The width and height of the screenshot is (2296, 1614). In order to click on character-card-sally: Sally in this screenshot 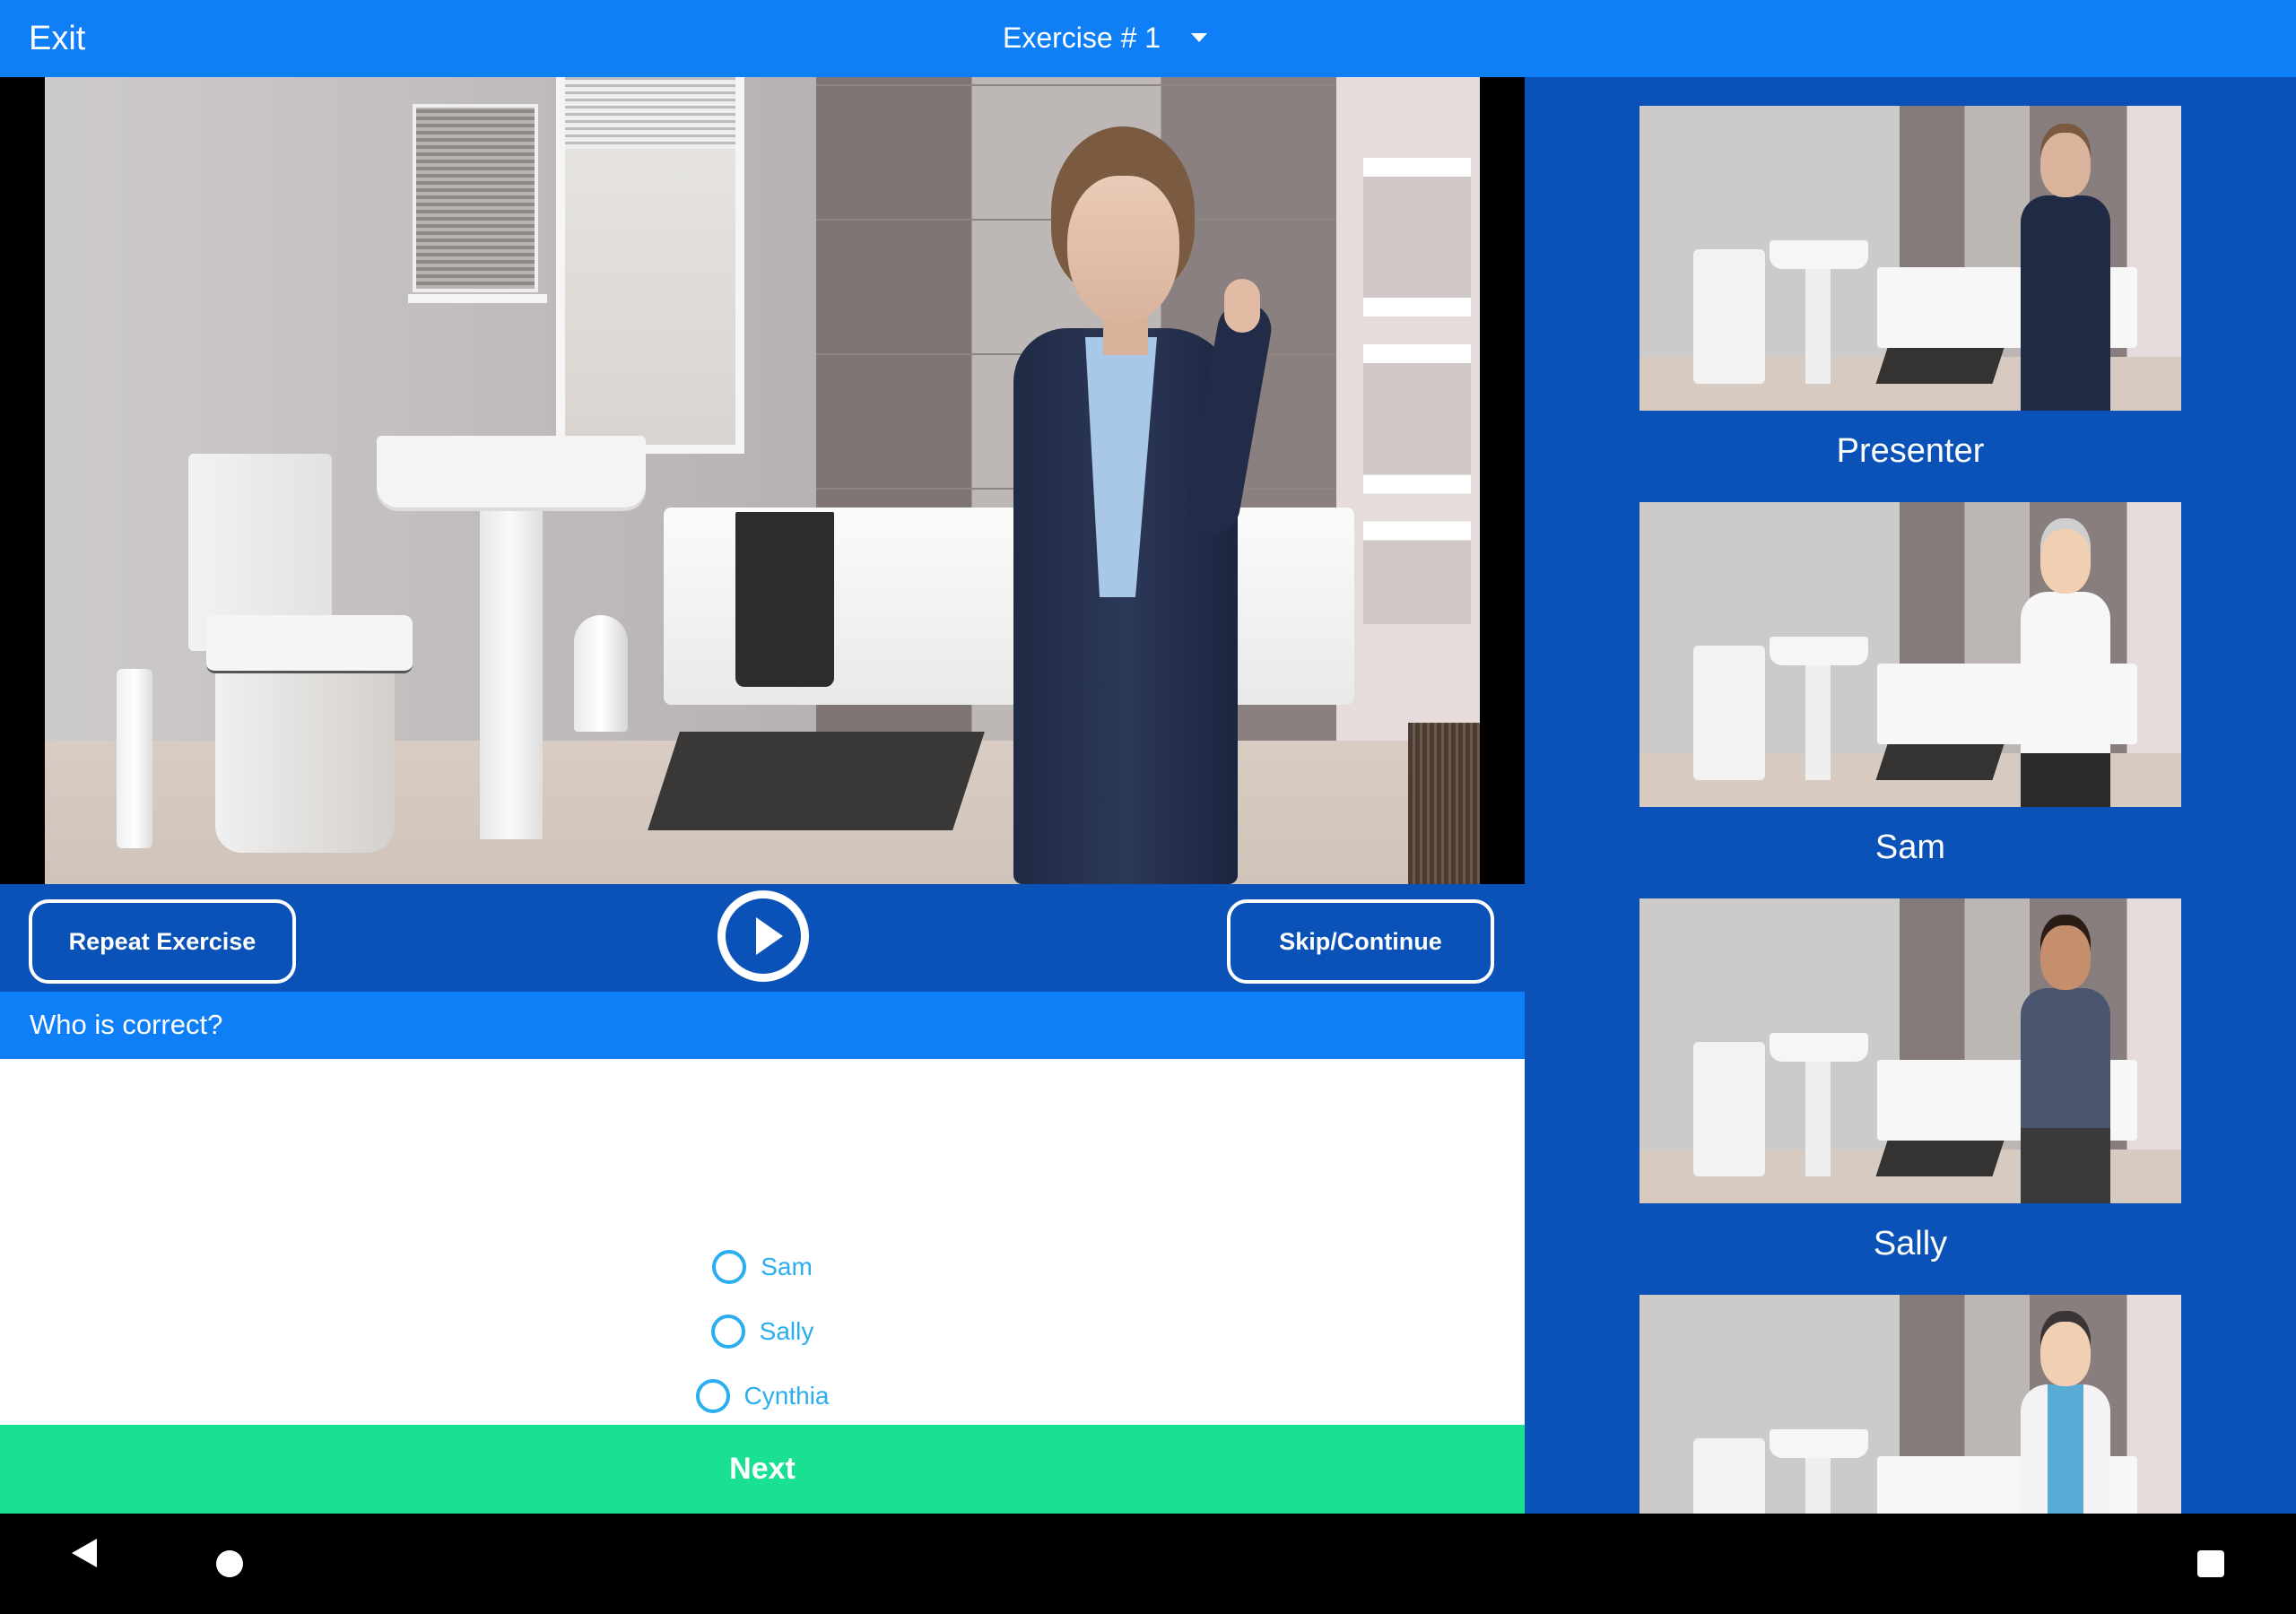, I will do `click(1910, 1082)`.